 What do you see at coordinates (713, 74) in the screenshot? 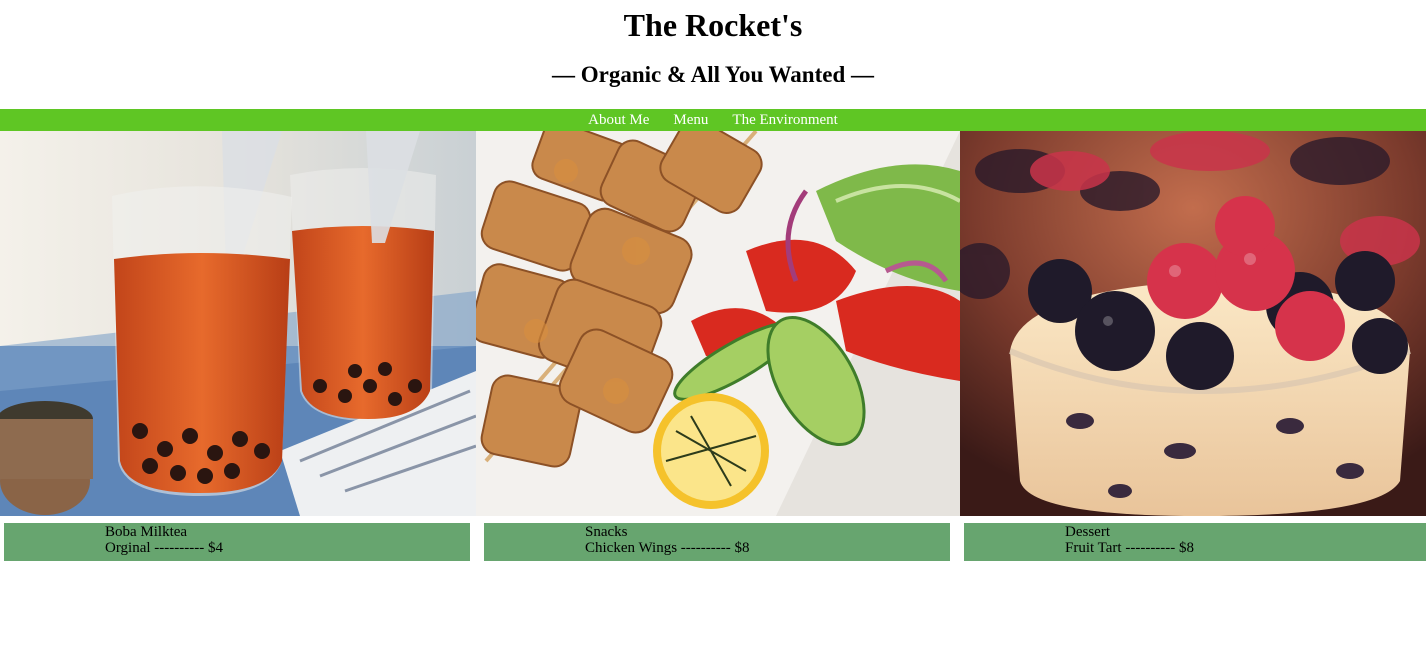
I see `site-tagline: — Organic & All You Wanted —` at bounding box center [713, 74].